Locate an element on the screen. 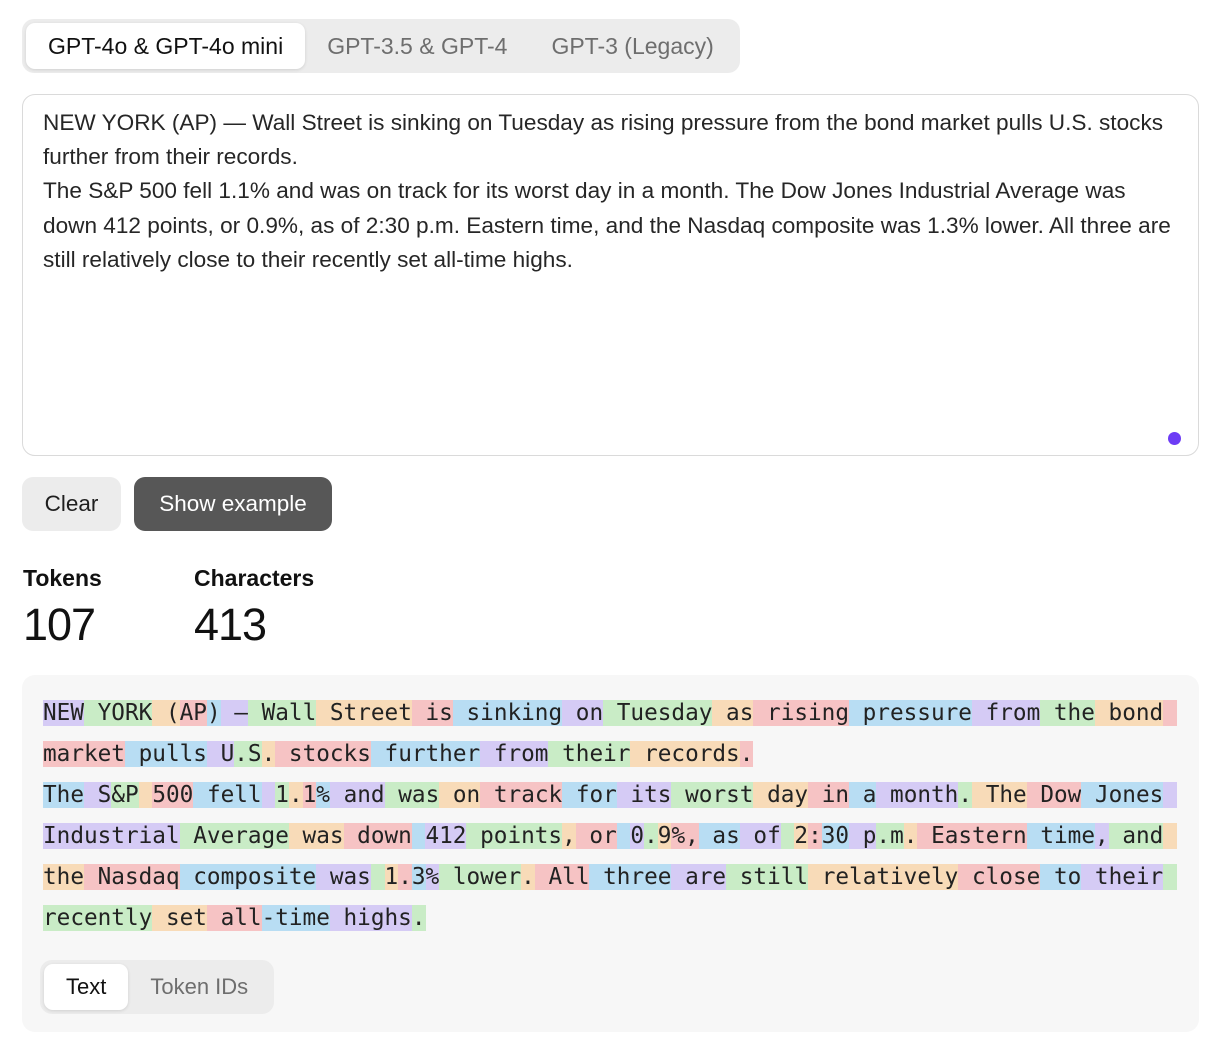 The image size is (1224, 1046). token: relatively is located at coordinates (883, 877).